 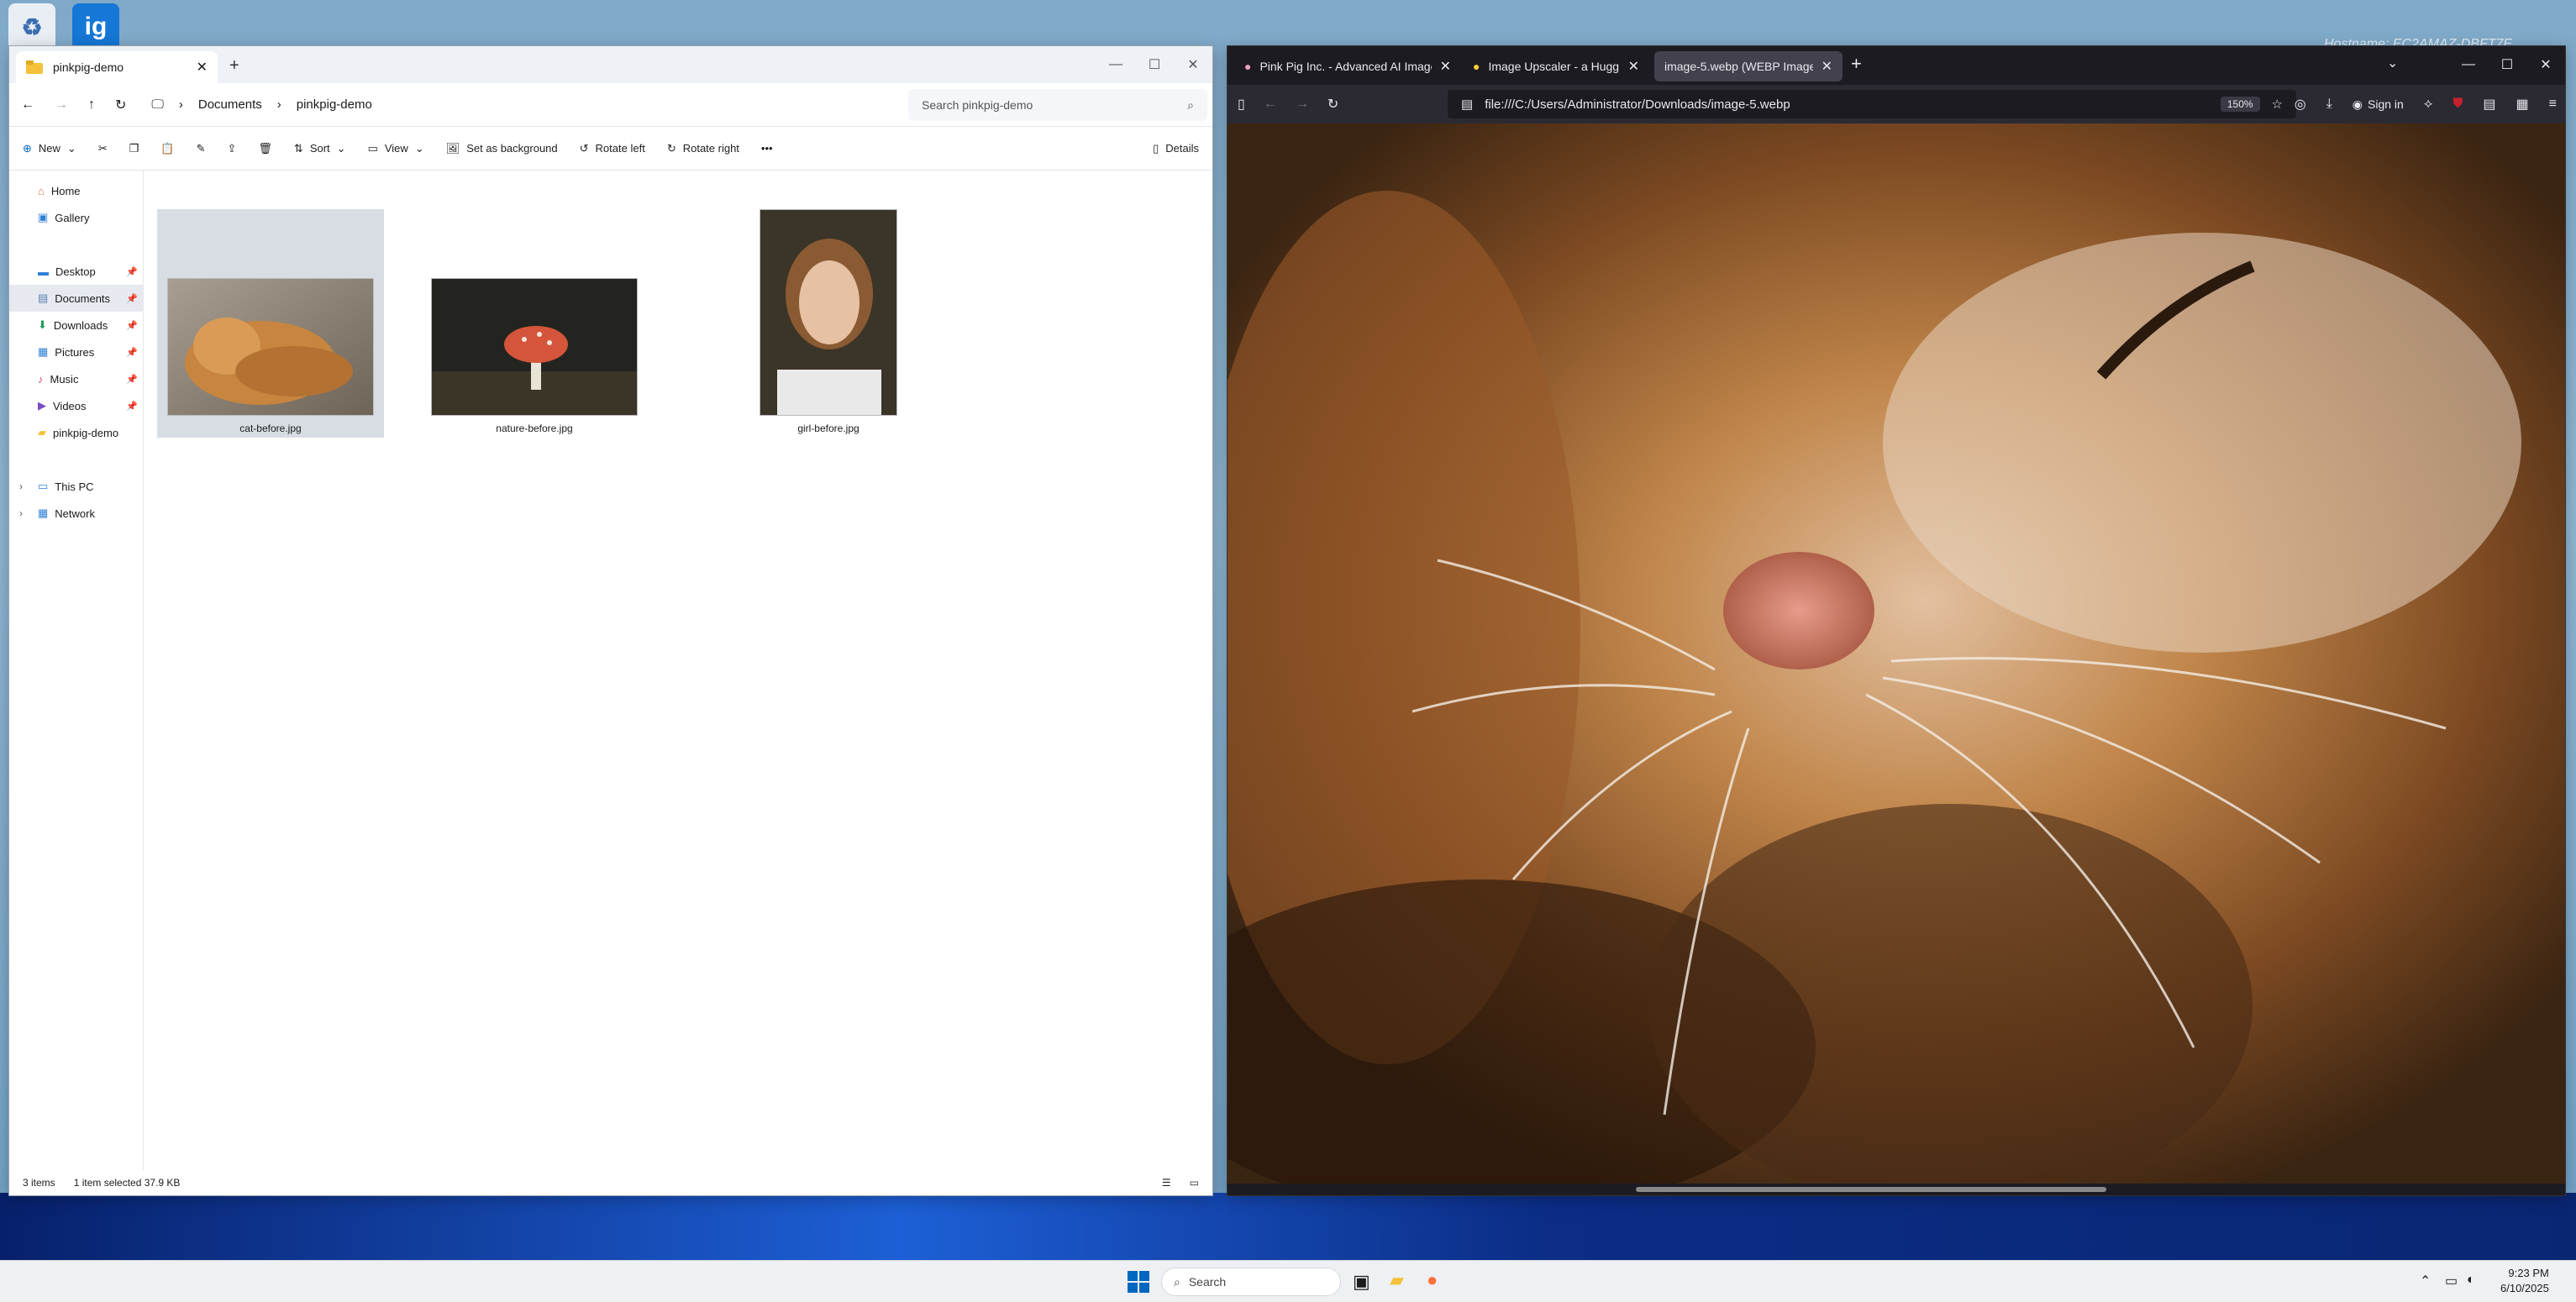 I want to click on show-hidden-icons-chevron: ⌃, so click(x=2425, y=1281).